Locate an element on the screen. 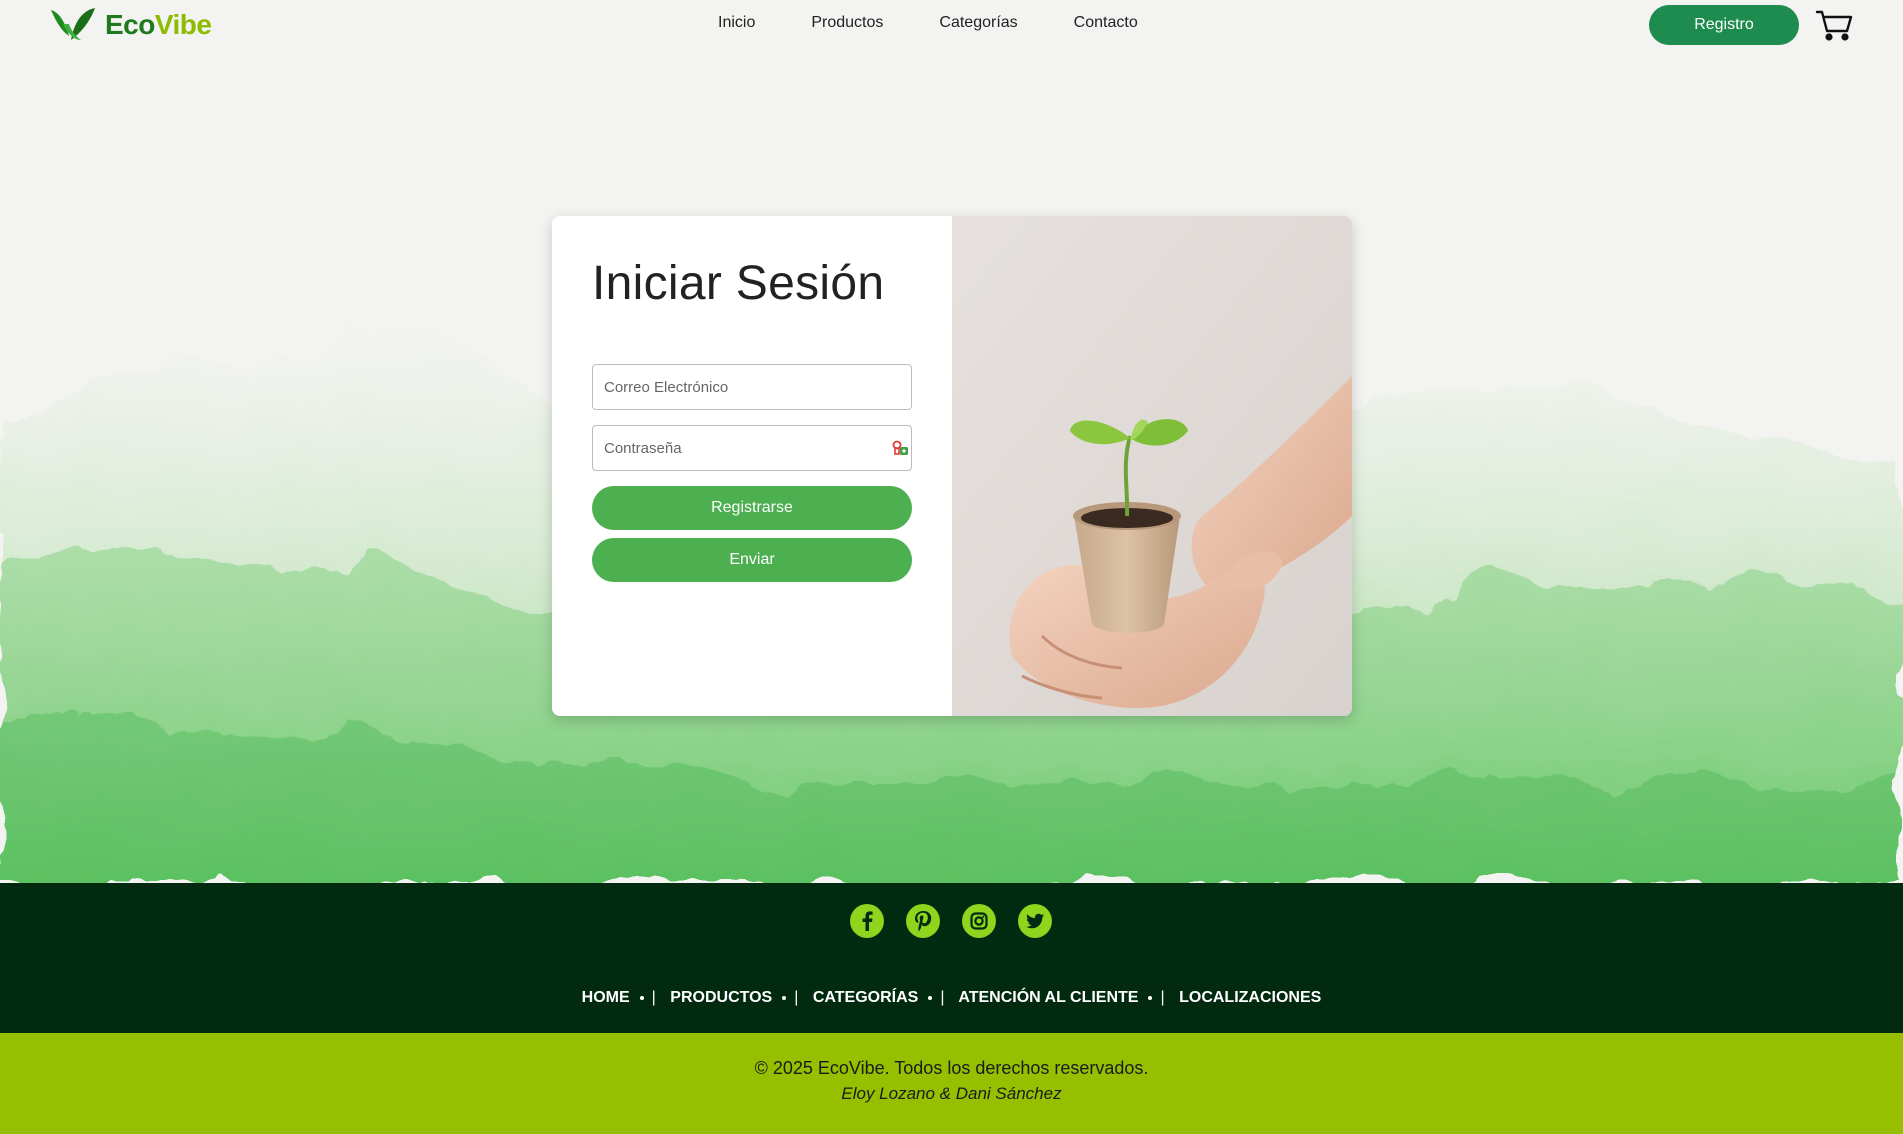 This screenshot has width=1903, height=1134. brand-logo: EcoVibe is located at coordinates (130, 25).